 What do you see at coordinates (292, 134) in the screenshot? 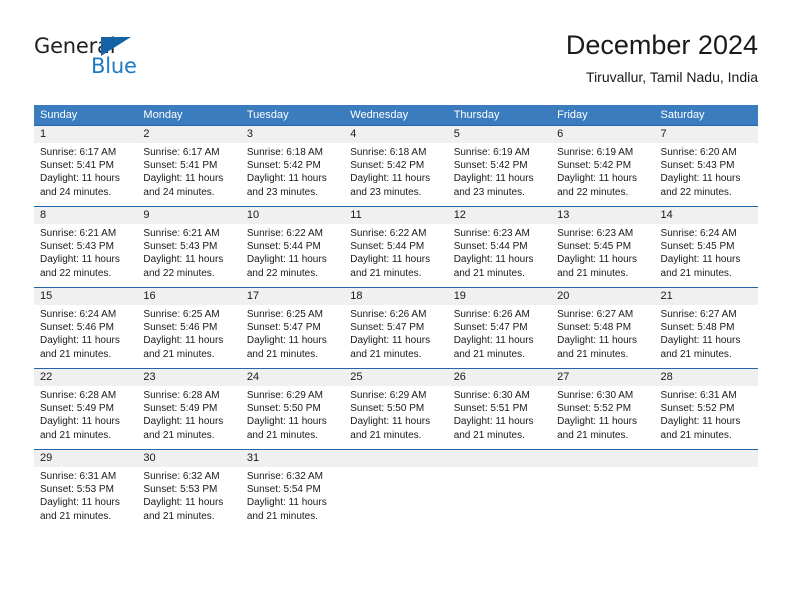
I see `day-number: 3` at bounding box center [292, 134].